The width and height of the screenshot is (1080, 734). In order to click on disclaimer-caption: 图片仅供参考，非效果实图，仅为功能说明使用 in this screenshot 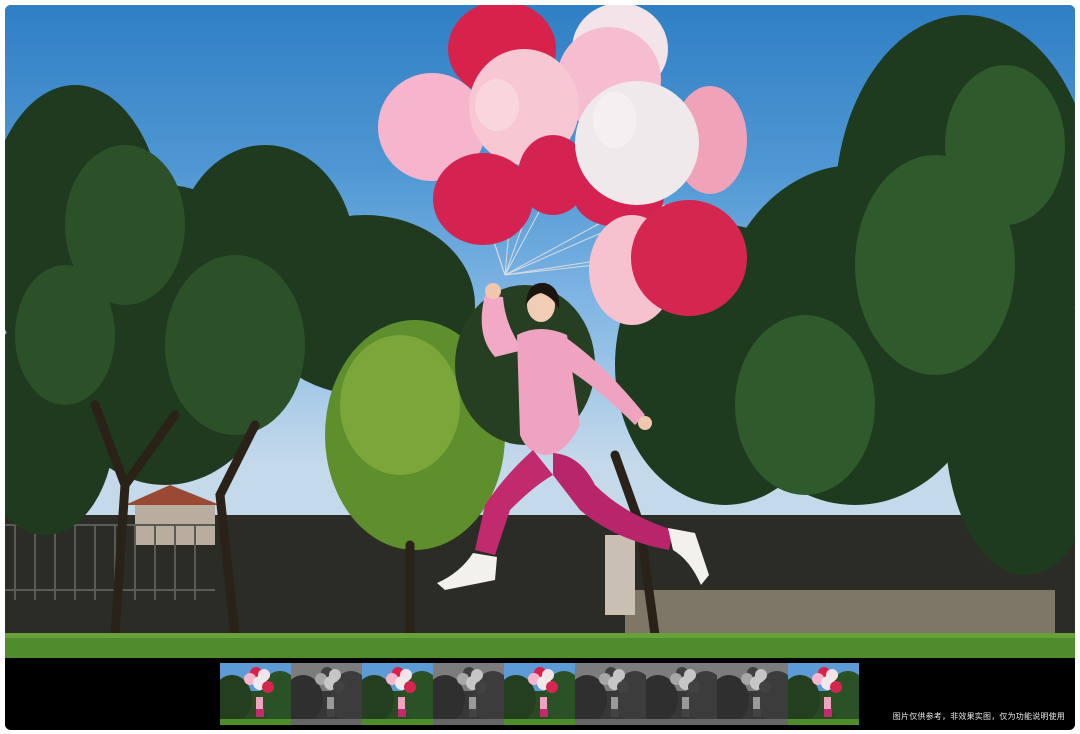, I will do `click(978, 716)`.